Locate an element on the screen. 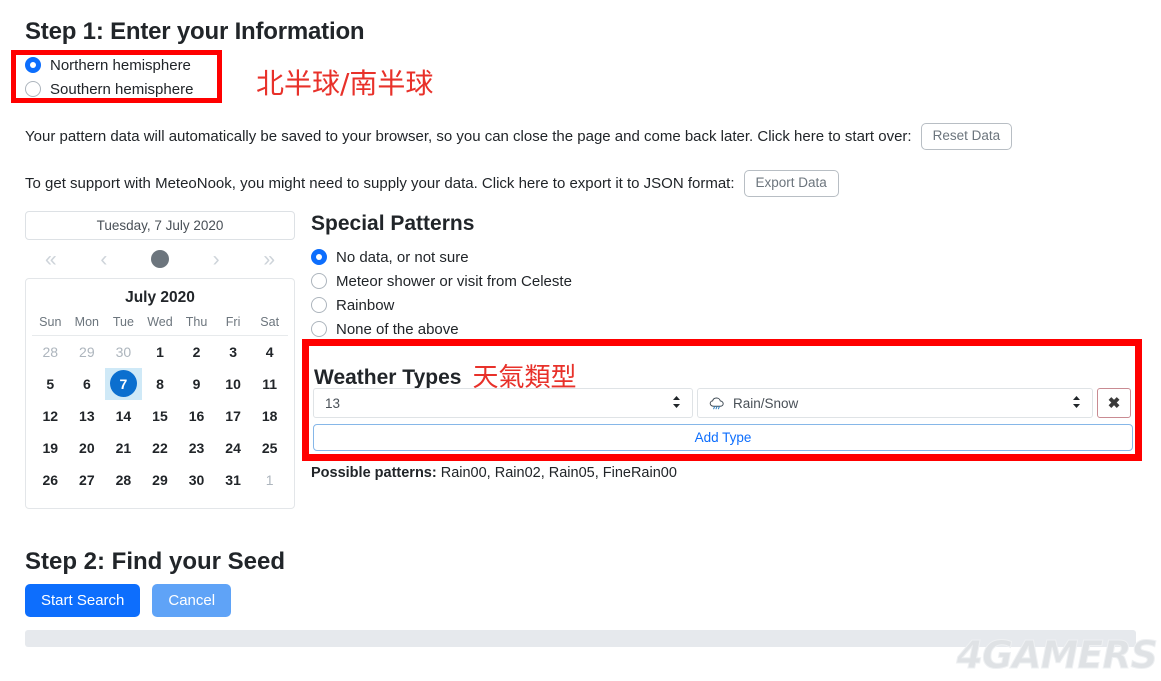 The image size is (1161, 681). special-patterns-heading: Special Patterns is located at coordinates (393, 223).